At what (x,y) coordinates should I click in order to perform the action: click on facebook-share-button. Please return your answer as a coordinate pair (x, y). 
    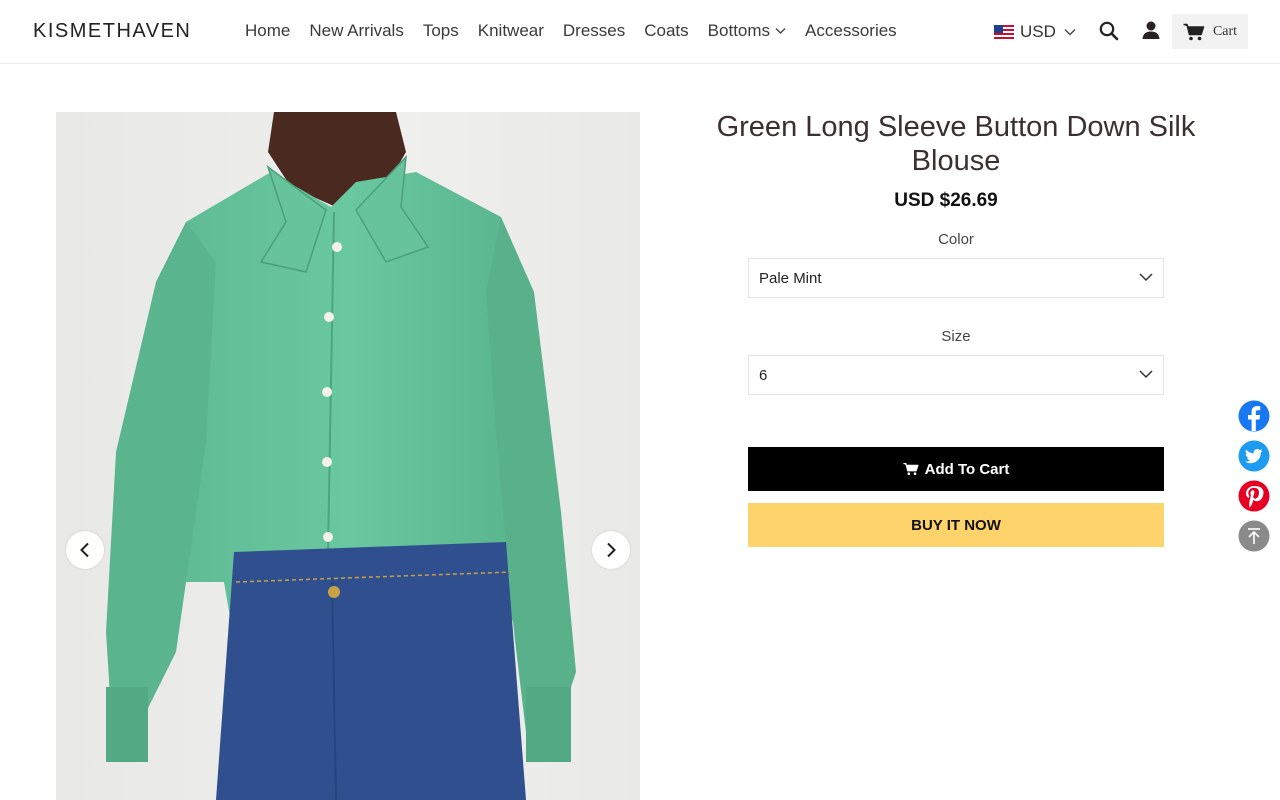
    Looking at the image, I should click on (1254, 416).